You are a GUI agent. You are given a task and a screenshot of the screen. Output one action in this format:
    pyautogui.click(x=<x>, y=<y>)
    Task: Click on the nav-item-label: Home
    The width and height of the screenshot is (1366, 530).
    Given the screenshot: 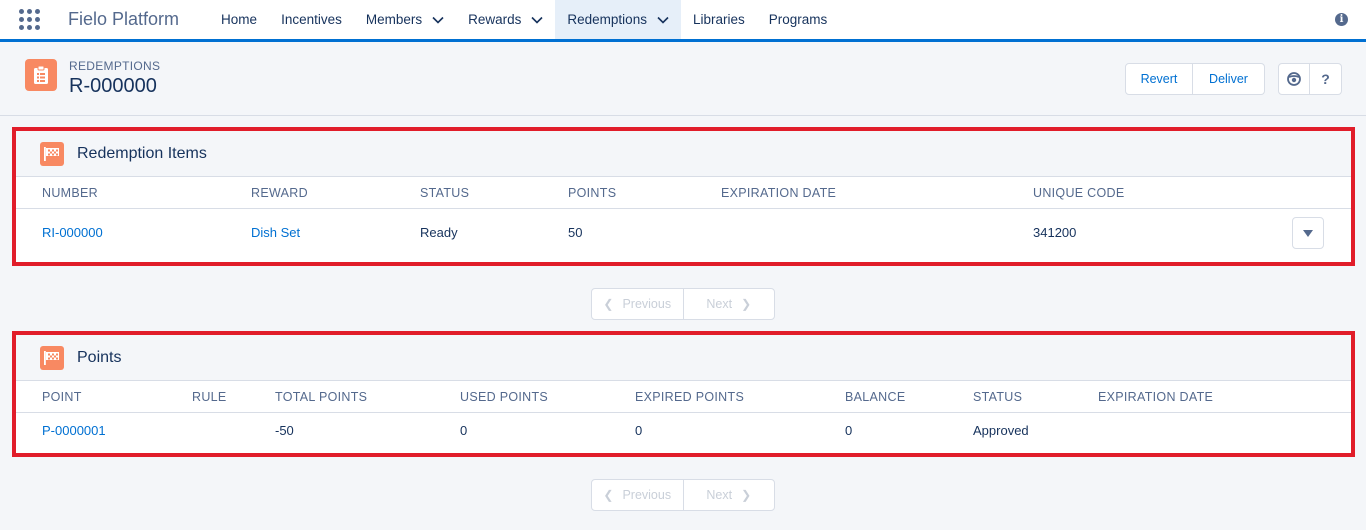 What is the action you would take?
    pyautogui.click(x=239, y=19)
    